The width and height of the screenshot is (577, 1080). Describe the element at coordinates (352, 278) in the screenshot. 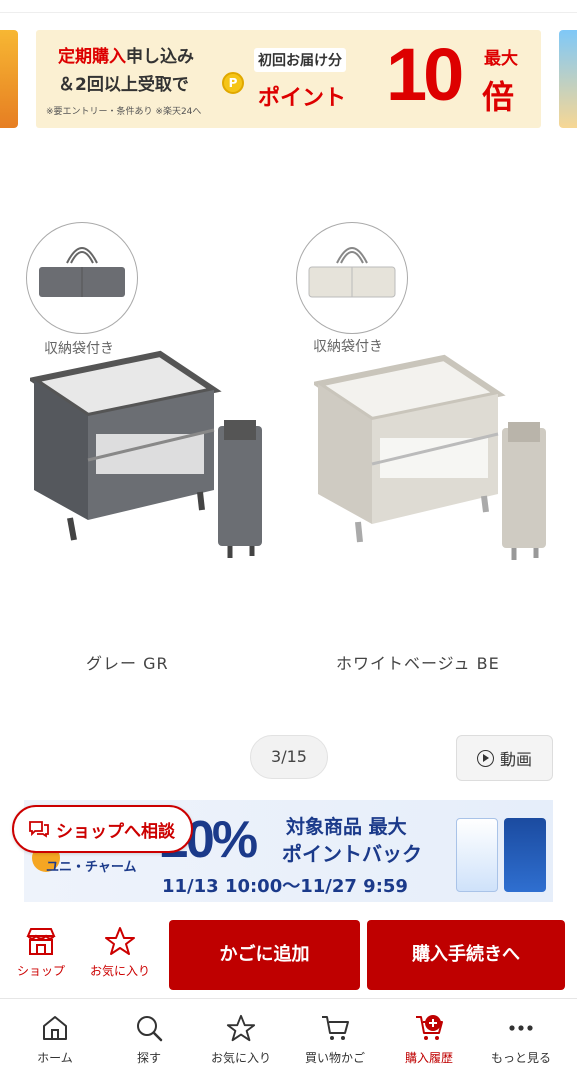

I see `storage-bag-beige-image` at that location.